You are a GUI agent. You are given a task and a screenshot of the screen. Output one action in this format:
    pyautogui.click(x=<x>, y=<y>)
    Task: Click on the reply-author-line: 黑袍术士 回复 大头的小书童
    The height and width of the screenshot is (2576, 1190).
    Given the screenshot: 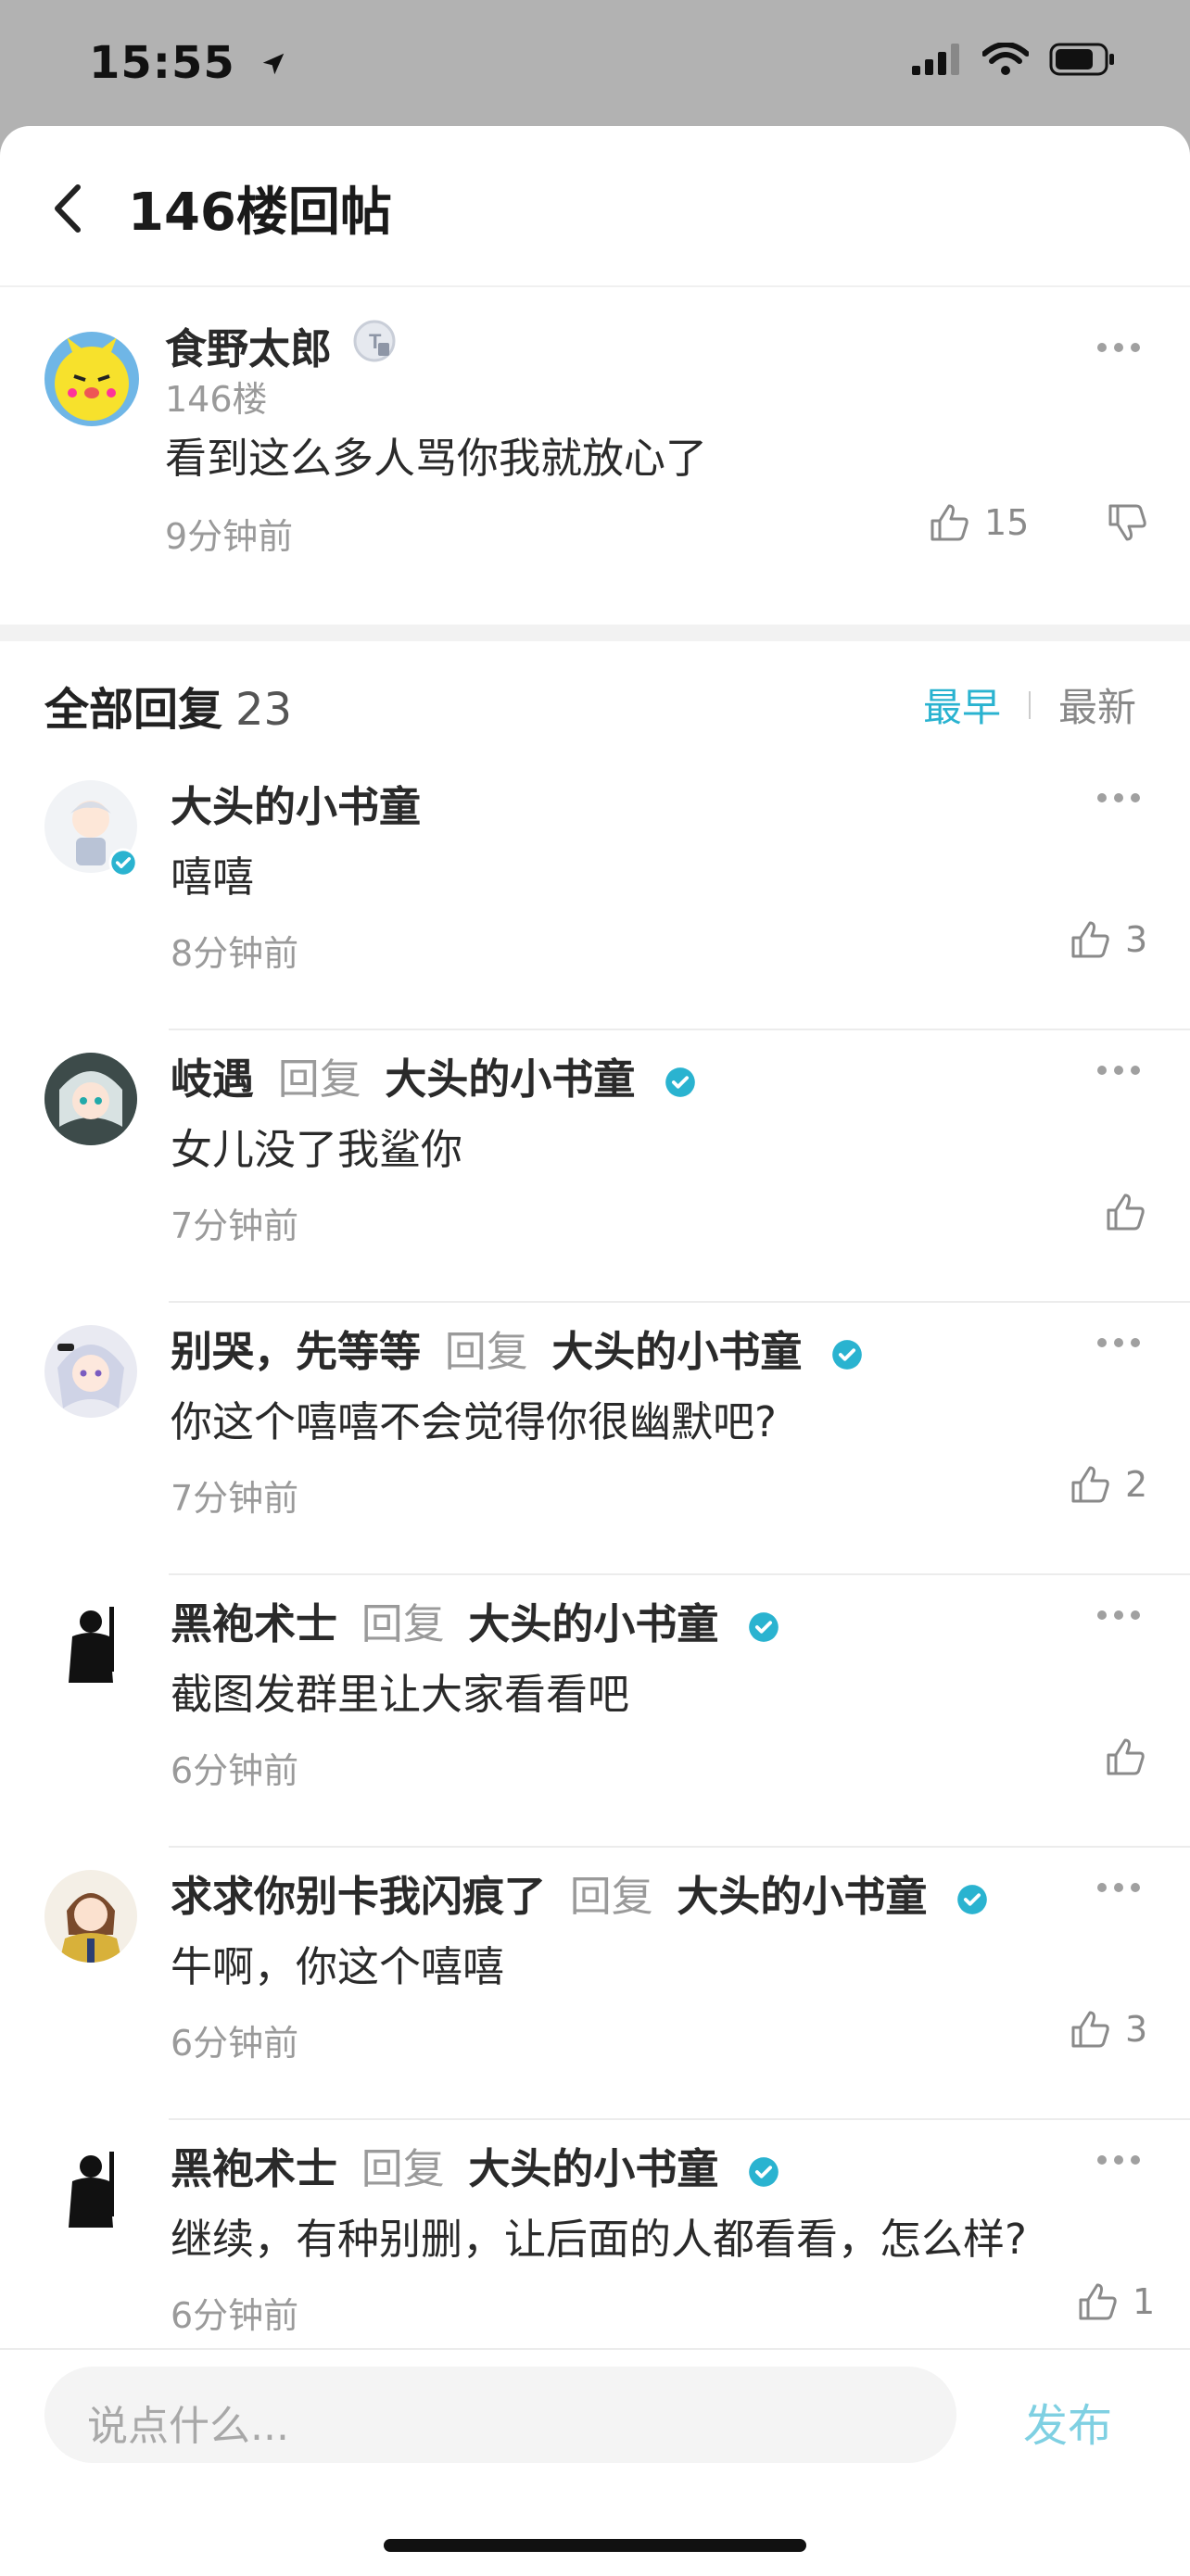 What is the action you would take?
    pyautogui.click(x=476, y=1620)
    